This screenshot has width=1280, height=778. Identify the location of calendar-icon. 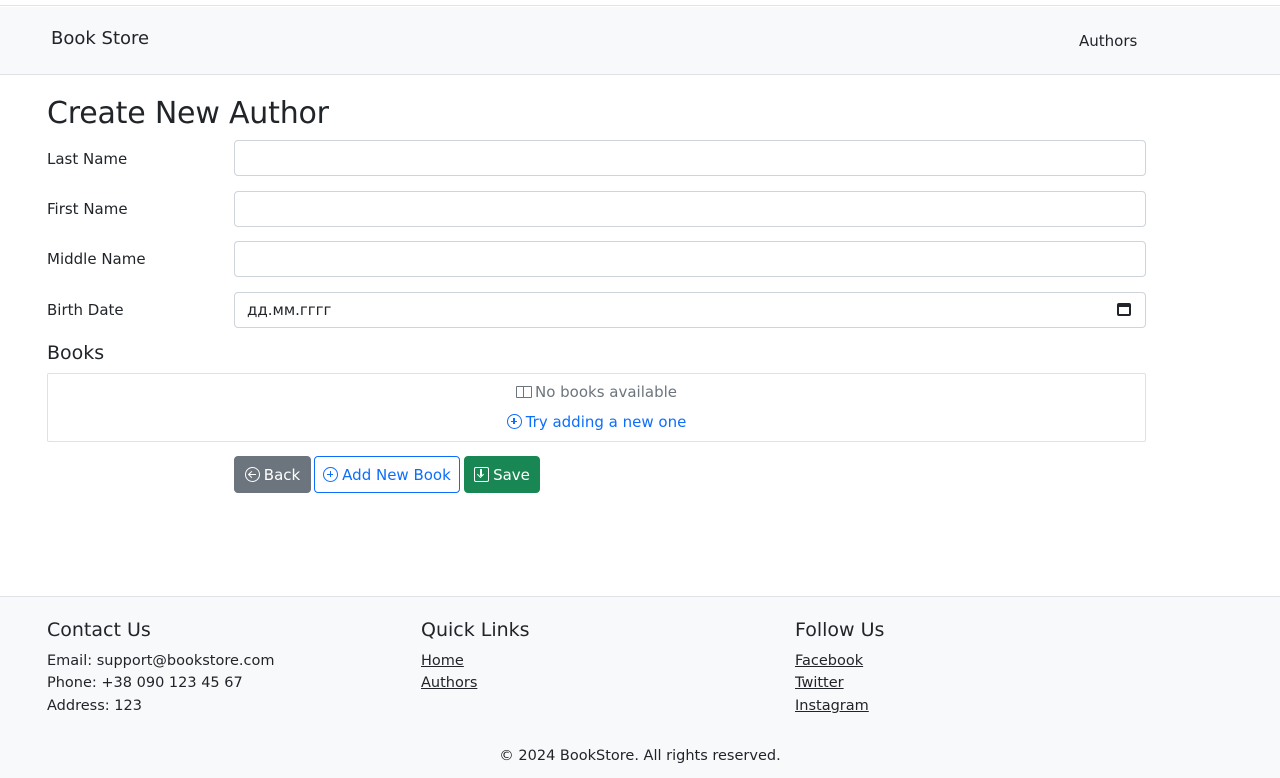
(1124, 309).